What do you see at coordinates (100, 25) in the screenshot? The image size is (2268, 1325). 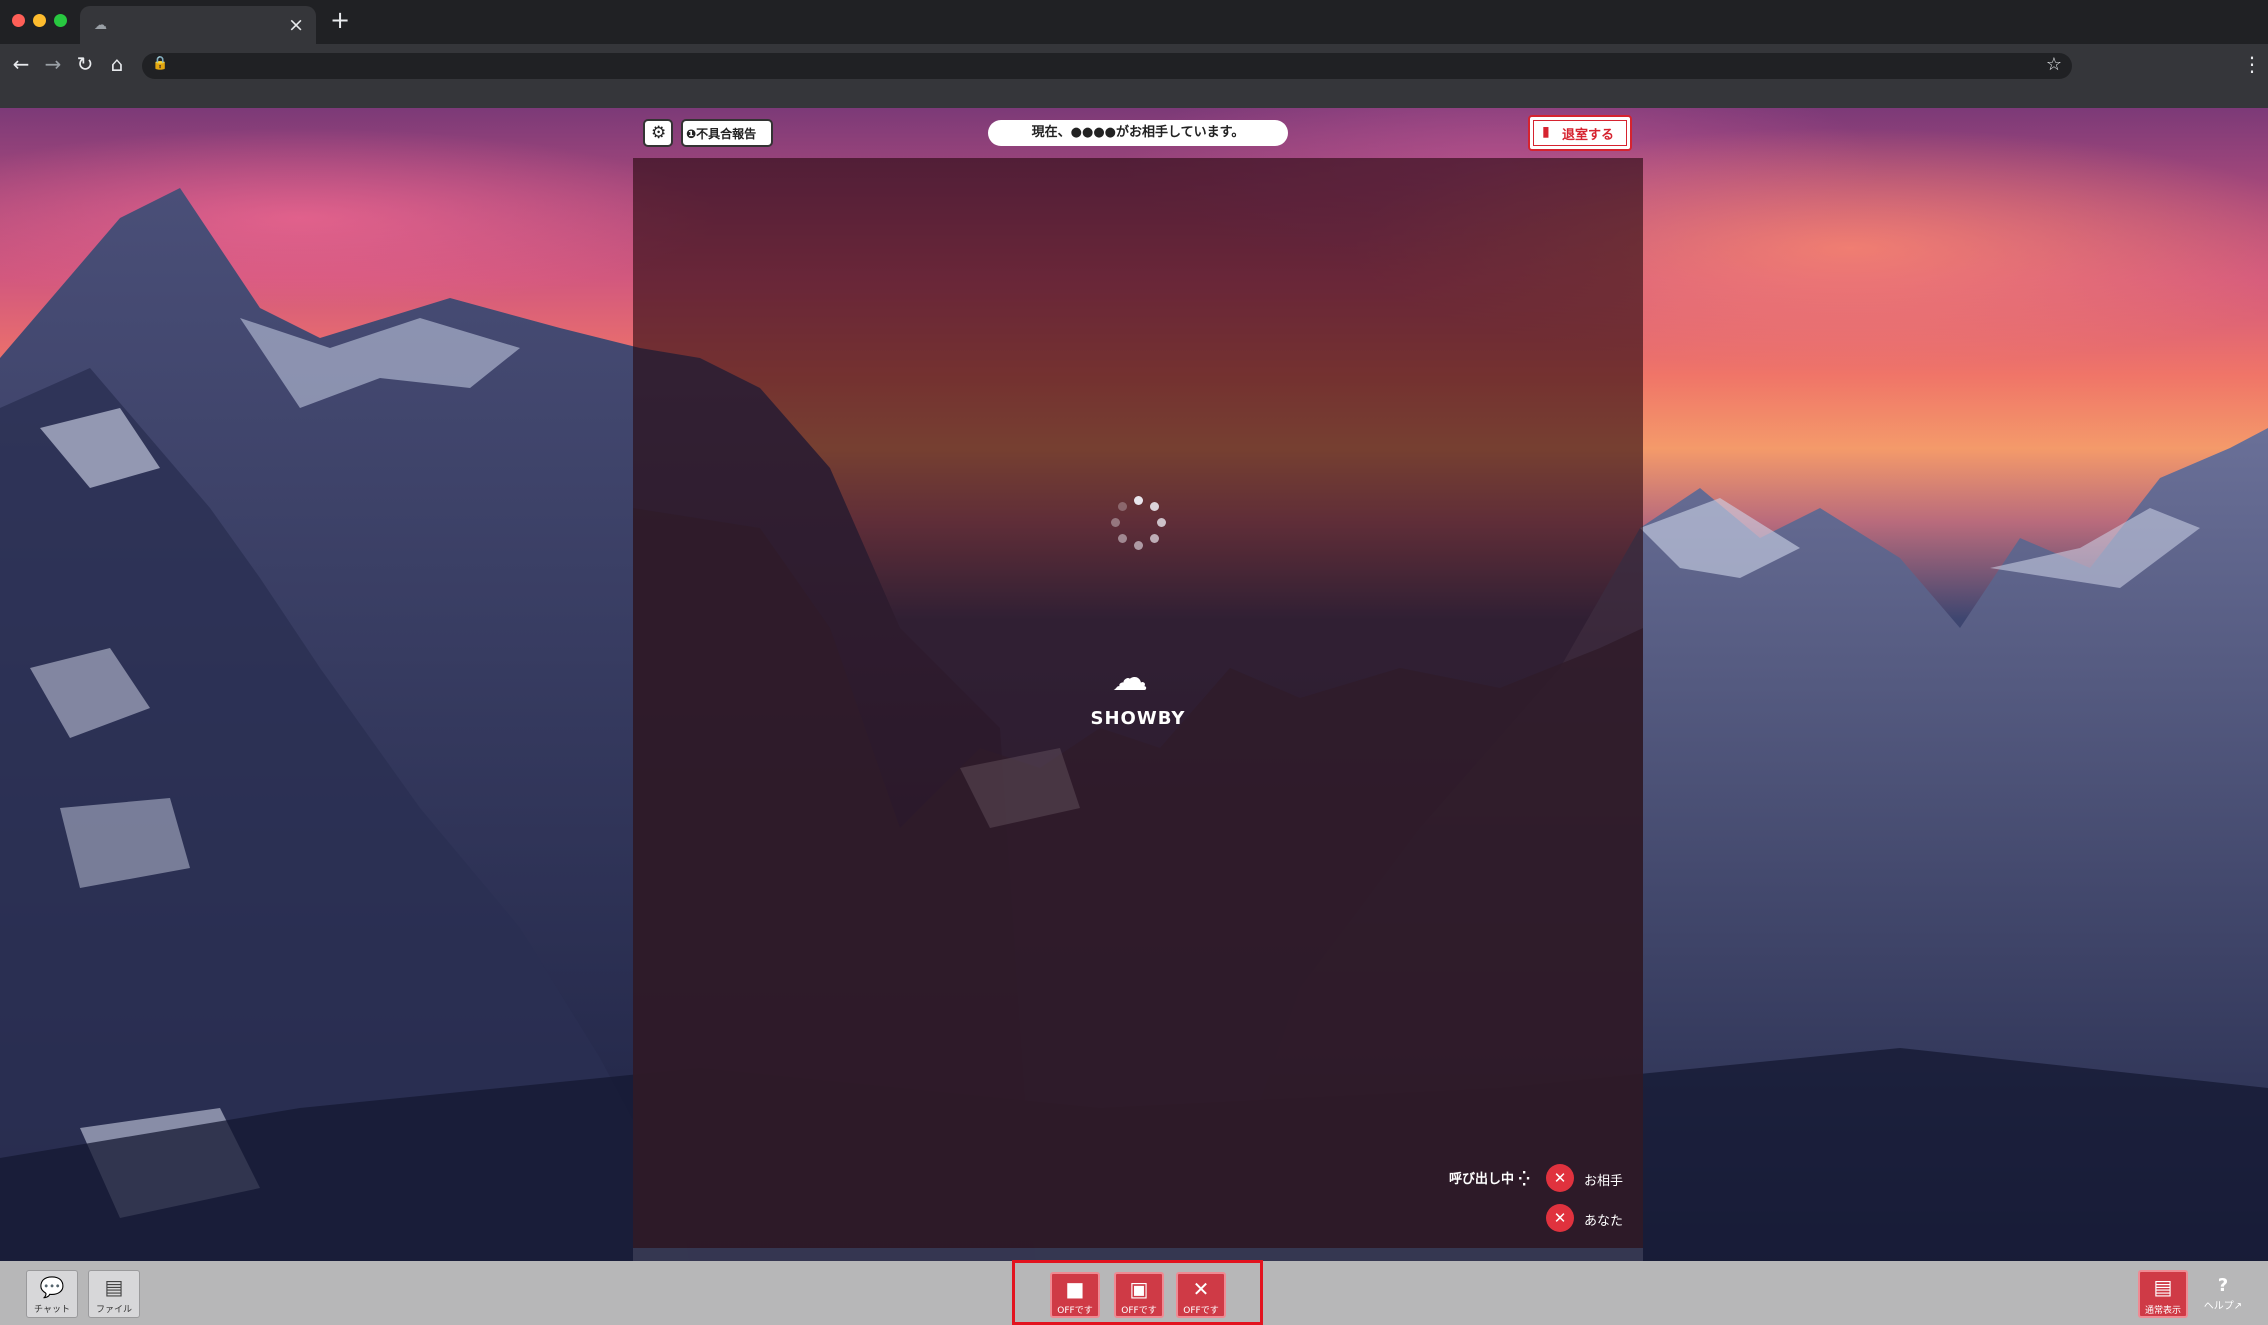 I see `tab-favicon-cloud-icon: ☁` at bounding box center [100, 25].